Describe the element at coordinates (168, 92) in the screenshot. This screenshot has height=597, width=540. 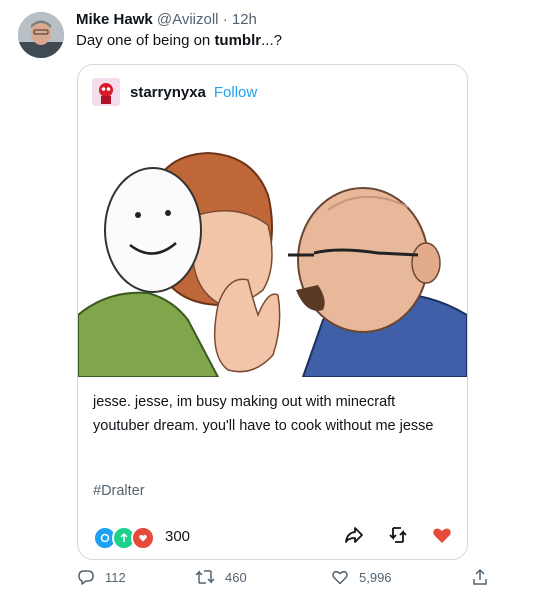
I see `tumblr-username: starrynyxa` at that location.